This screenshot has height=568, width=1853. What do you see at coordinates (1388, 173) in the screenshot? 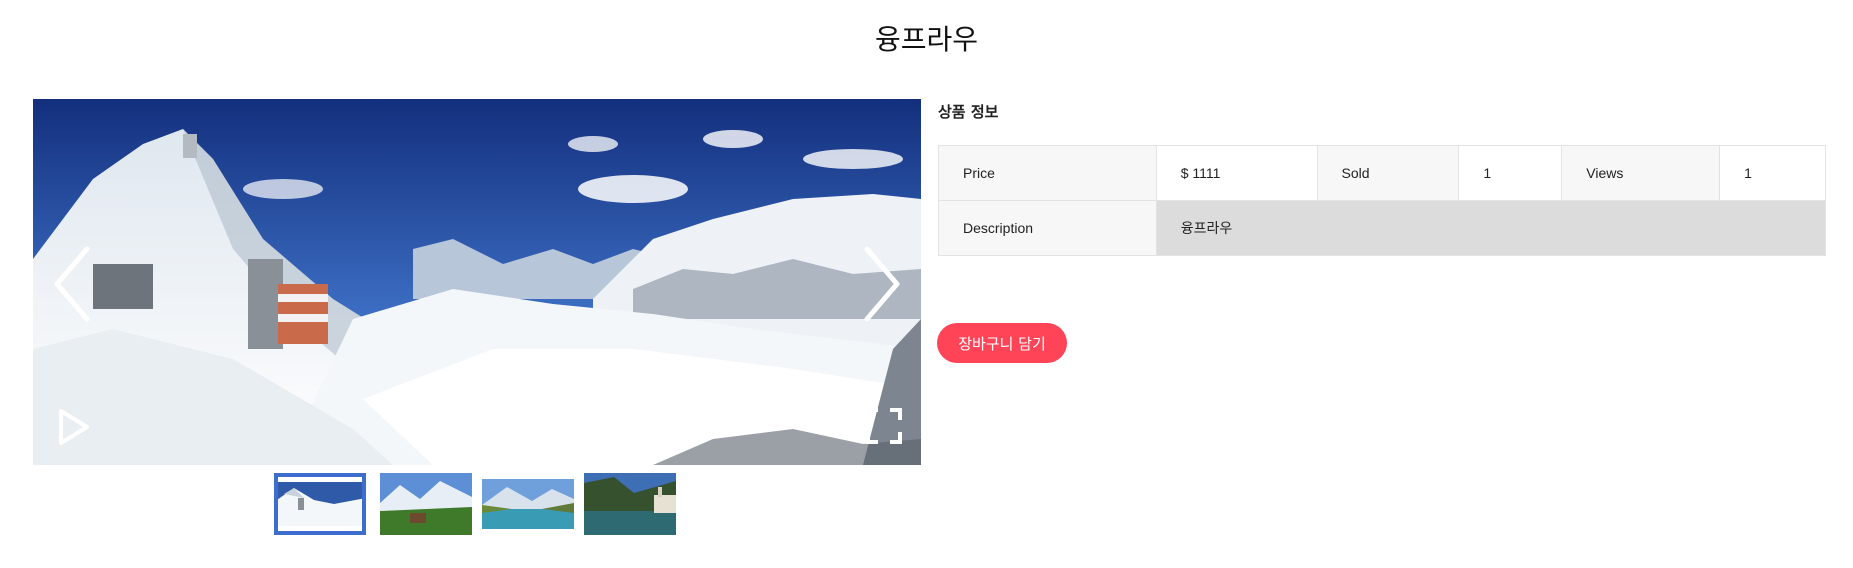
I see `sold-label: Sold` at bounding box center [1388, 173].